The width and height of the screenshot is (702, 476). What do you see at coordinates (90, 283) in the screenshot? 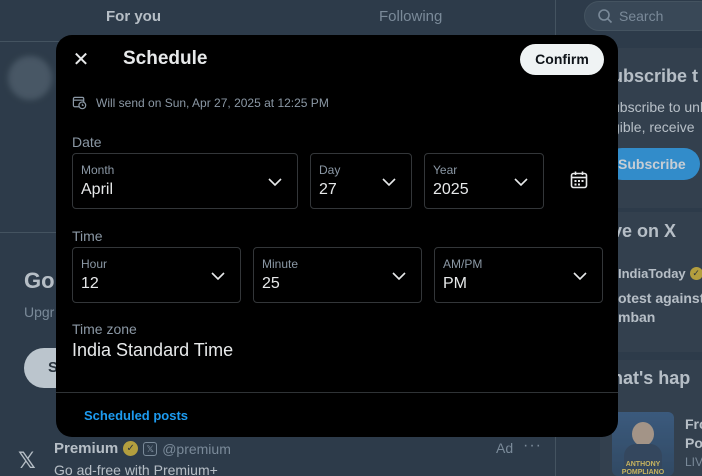
I see `hour-value: 12` at bounding box center [90, 283].